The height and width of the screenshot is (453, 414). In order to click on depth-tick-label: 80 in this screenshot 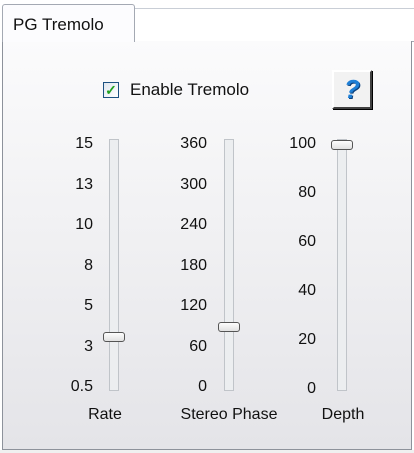, I will do `click(307, 192)`.